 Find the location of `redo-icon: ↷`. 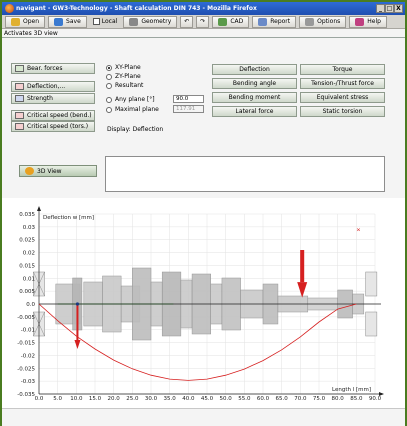

redo-icon: ↷ is located at coordinates (203, 21).